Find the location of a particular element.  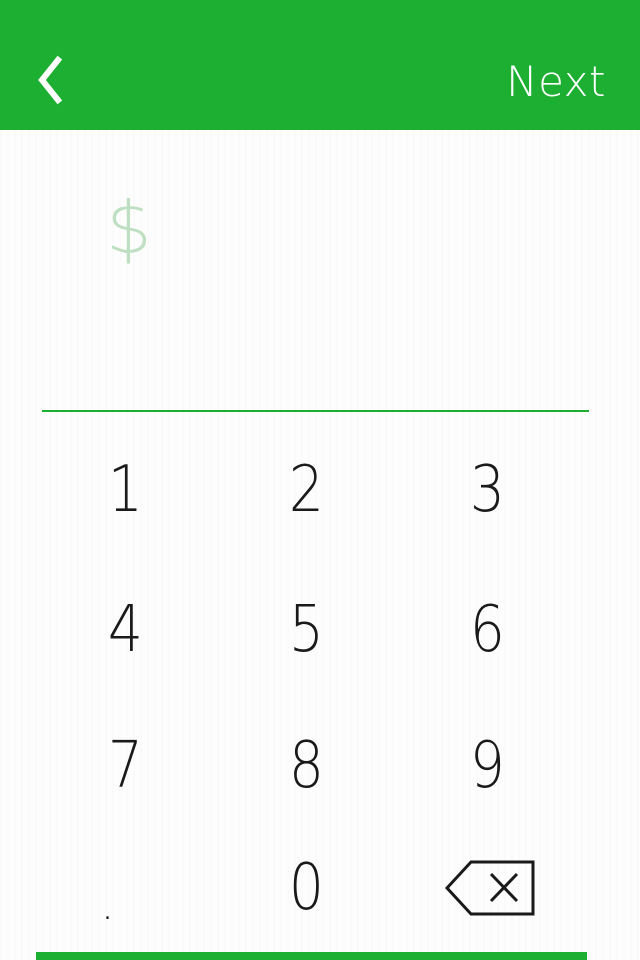

key-9: 9 is located at coordinates (487, 766).